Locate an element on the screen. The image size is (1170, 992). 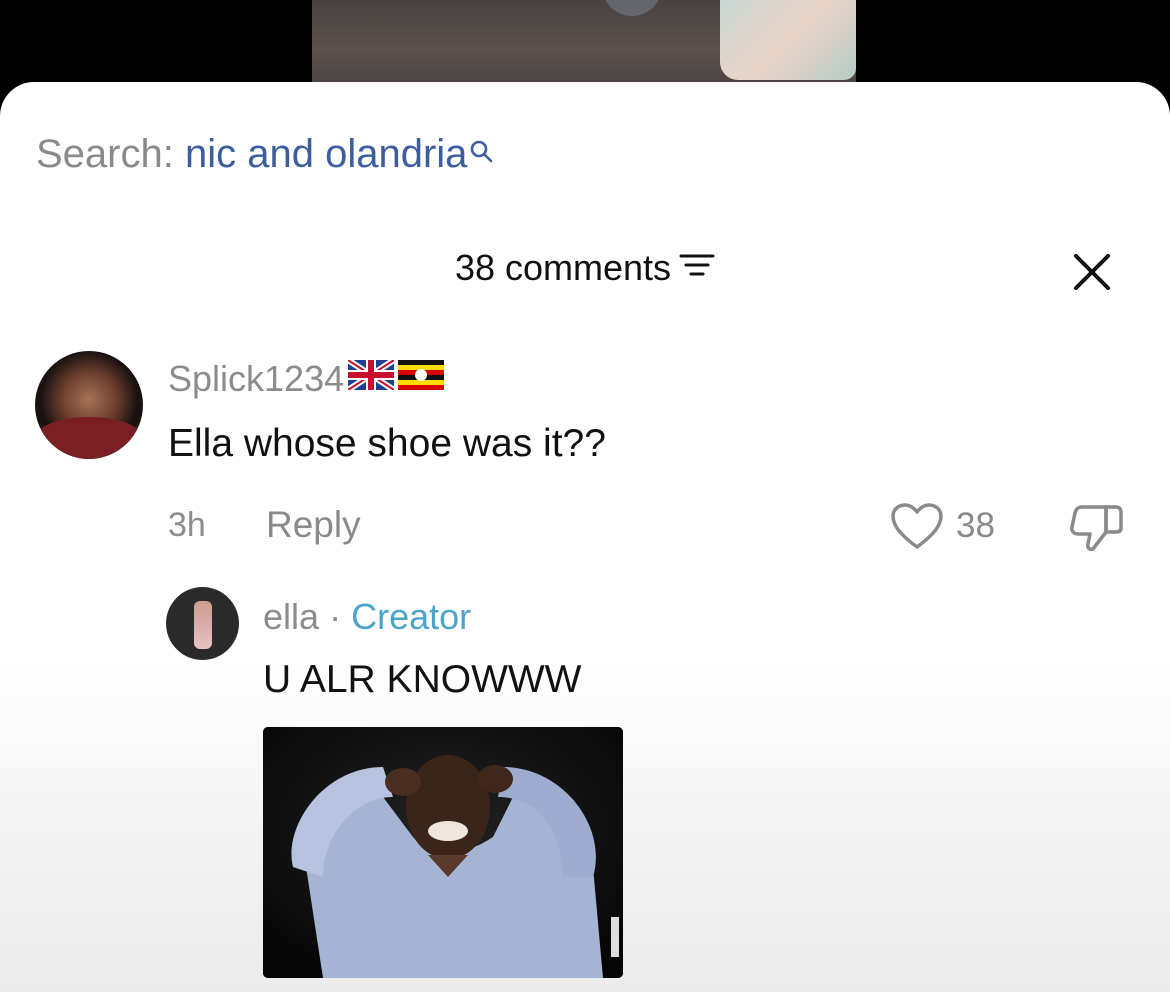
search-query: nic and olandria is located at coordinates (326, 154).